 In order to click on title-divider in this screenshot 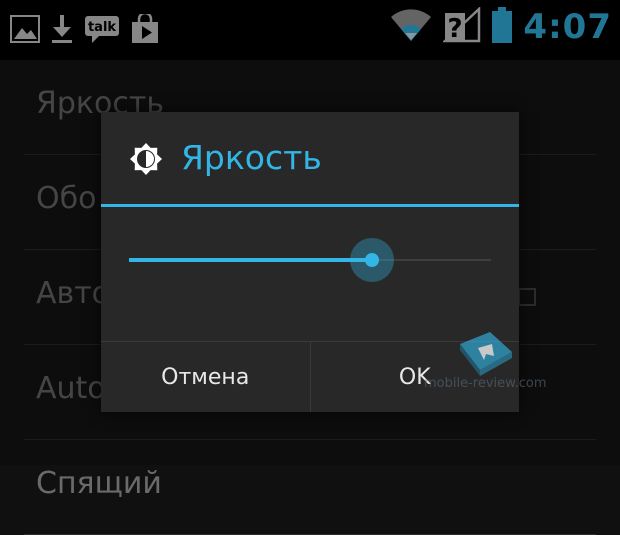, I will do `click(310, 205)`.